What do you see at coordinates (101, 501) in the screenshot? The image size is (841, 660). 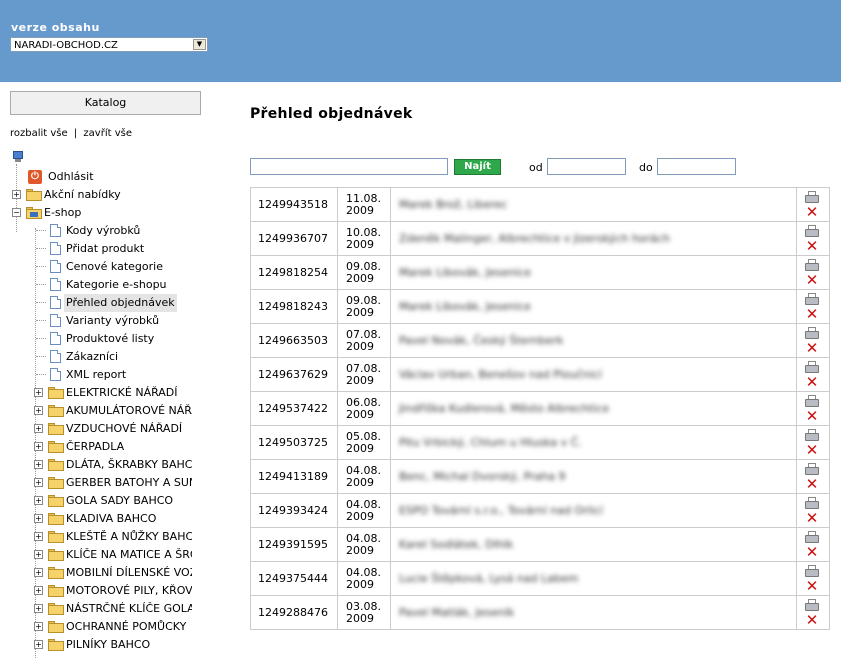 I see `tree-item: + GOLA SADY BAHCO` at bounding box center [101, 501].